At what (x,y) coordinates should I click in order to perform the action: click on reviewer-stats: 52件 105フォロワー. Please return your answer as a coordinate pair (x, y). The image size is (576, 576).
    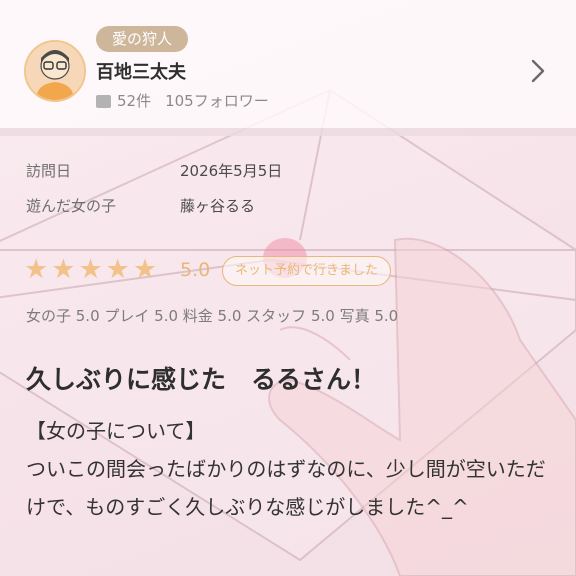
    Looking at the image, I should click on (182, 100).